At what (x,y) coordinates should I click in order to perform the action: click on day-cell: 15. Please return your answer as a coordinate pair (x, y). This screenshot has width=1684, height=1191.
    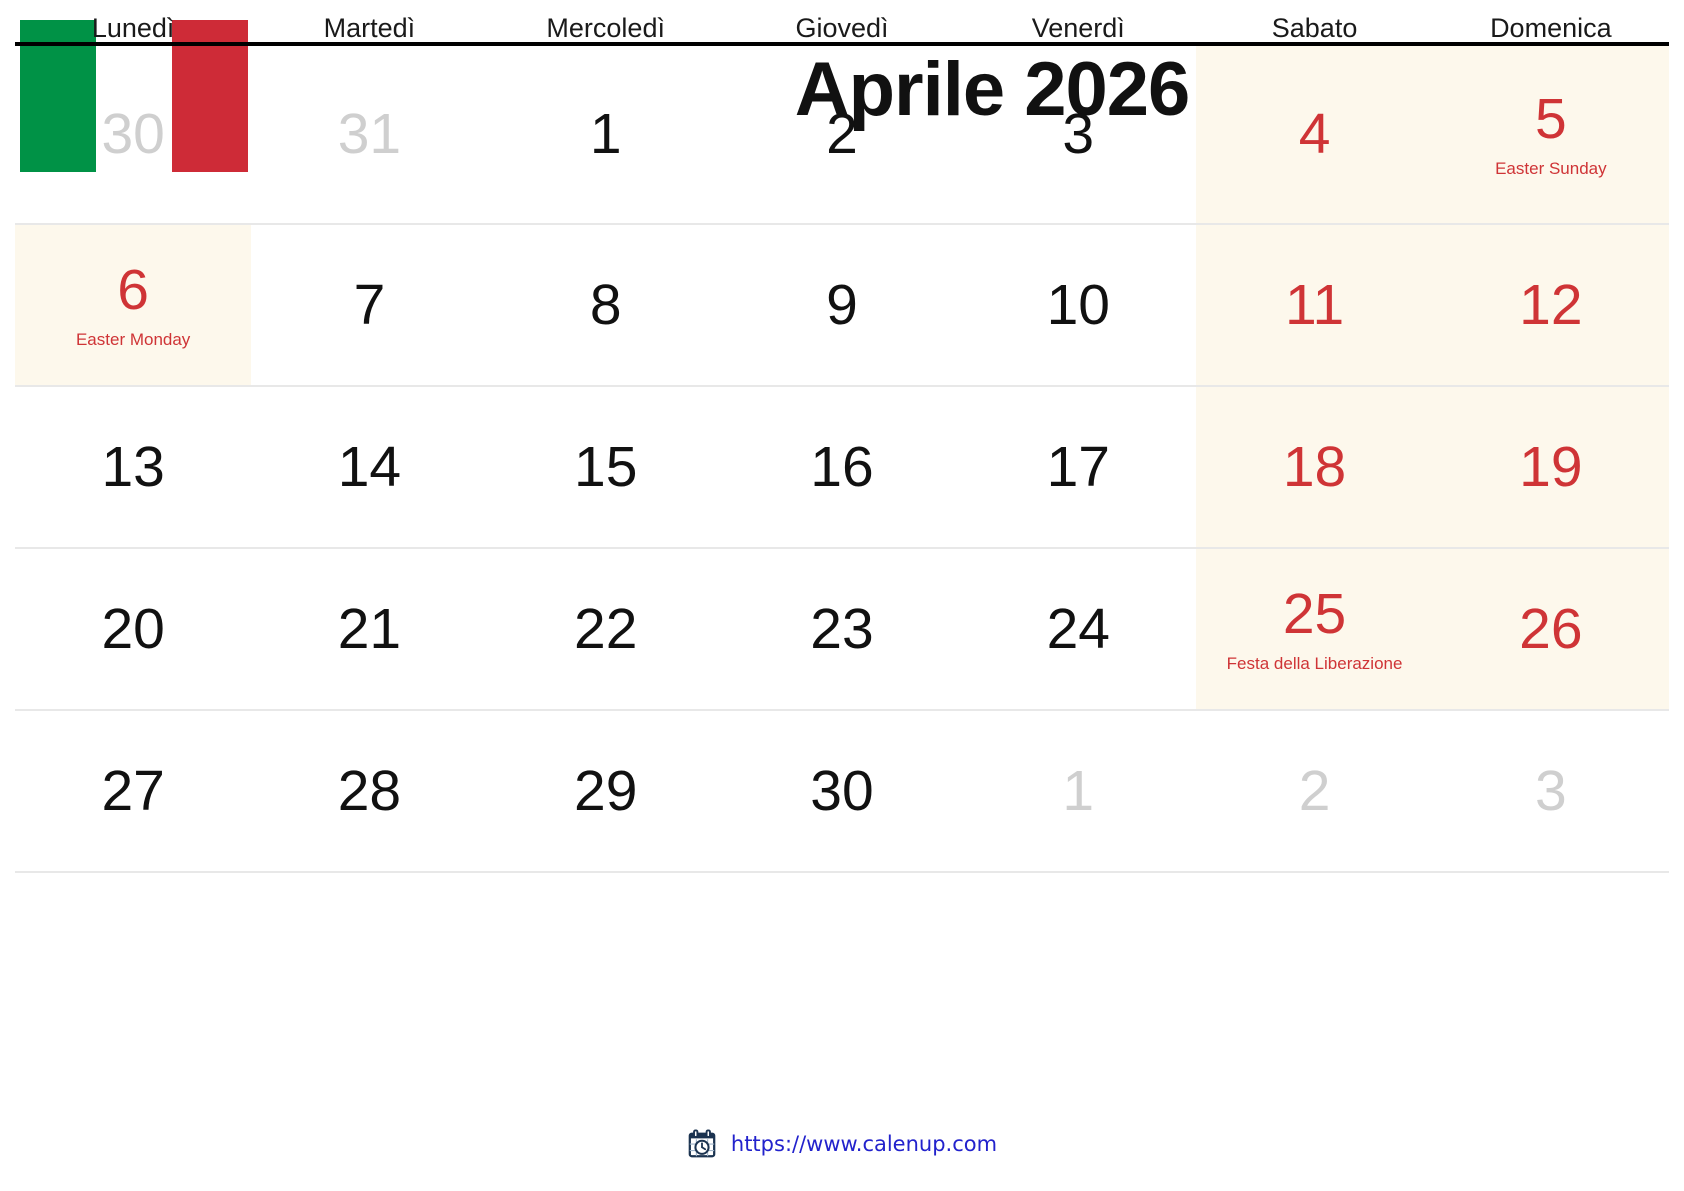
    Looking at the image, I should click on (606, 467).